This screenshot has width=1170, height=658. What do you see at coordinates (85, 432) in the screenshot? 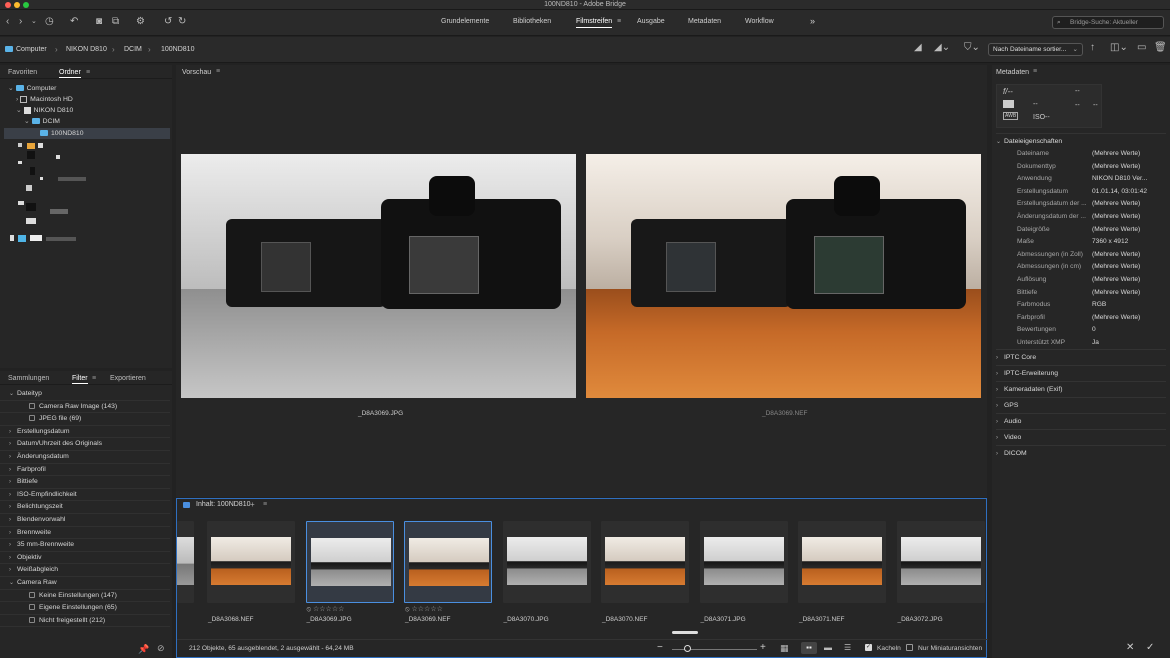
I see `filter-category: › Erstellungsdatum` at bounding box center [85, 432].